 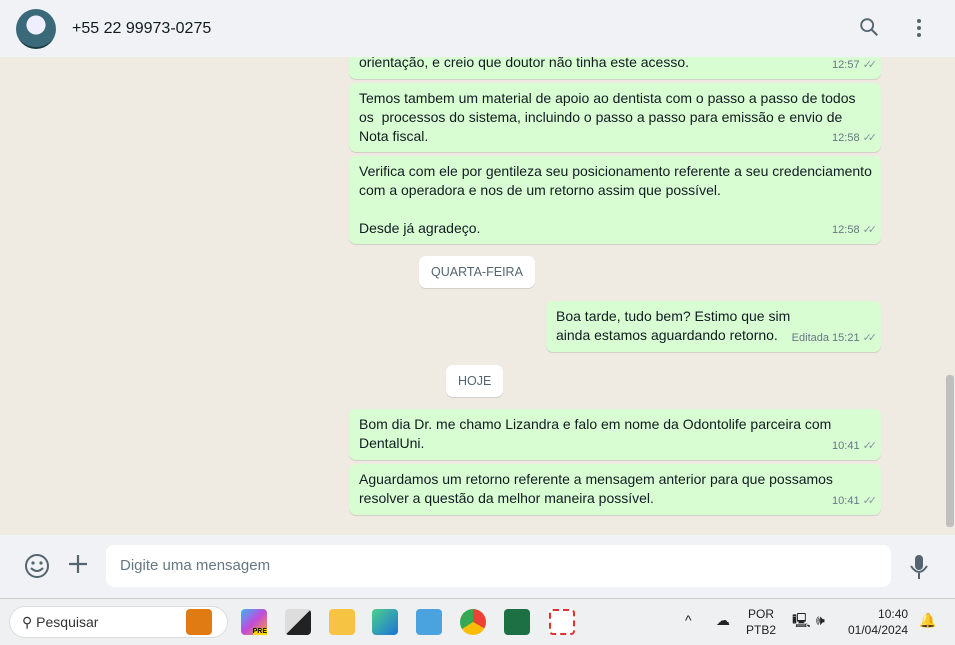 I want to click on edge-icon, so click(x=385, y=622).